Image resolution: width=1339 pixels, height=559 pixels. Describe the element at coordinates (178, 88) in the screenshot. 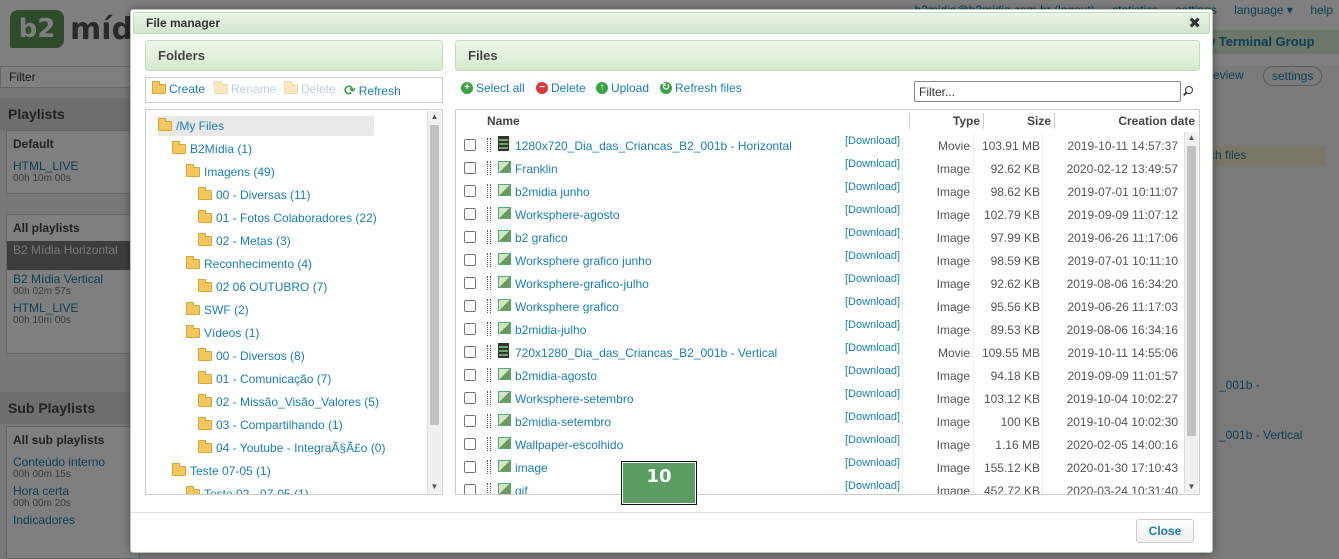

I see `create-folder-button: Create` at that location.